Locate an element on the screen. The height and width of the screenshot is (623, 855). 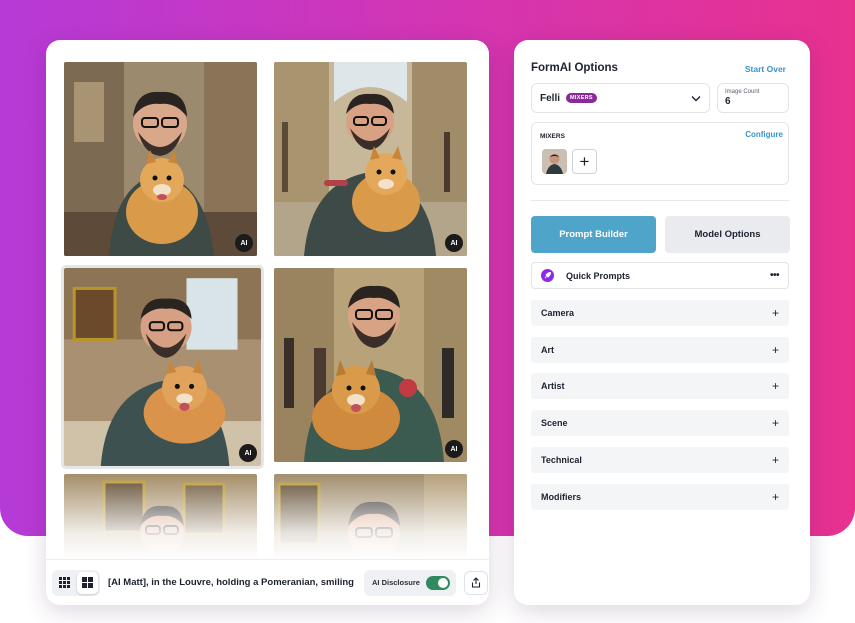
quick-prompts-row: Quick Prompts ••• is located at coordinates (660, 275).